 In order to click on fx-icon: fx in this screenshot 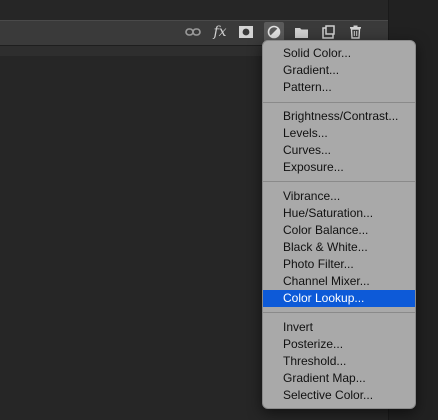, I will do `click(220, 32)`.